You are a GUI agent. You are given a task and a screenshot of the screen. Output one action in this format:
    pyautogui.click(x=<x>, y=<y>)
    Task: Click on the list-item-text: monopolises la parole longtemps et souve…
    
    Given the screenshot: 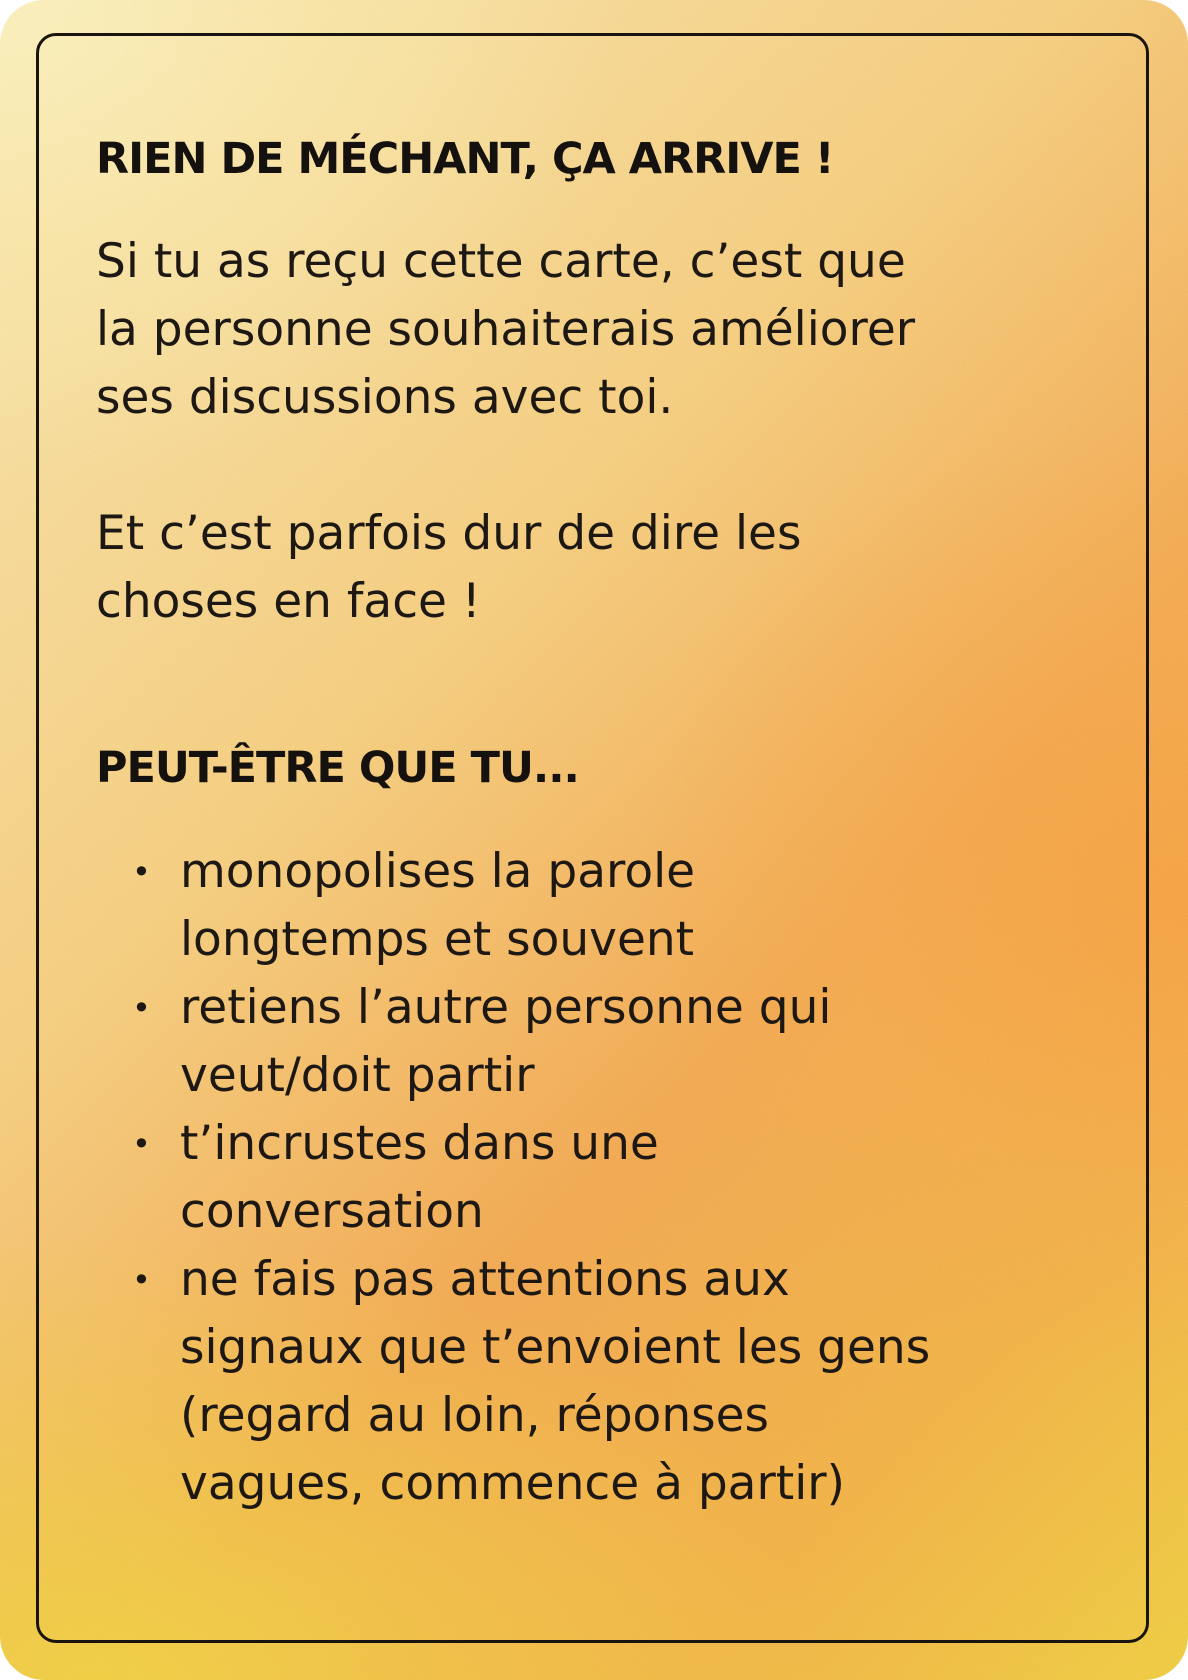 What is the action you would take?
    pyautogui.click(x=555, y=906)
    